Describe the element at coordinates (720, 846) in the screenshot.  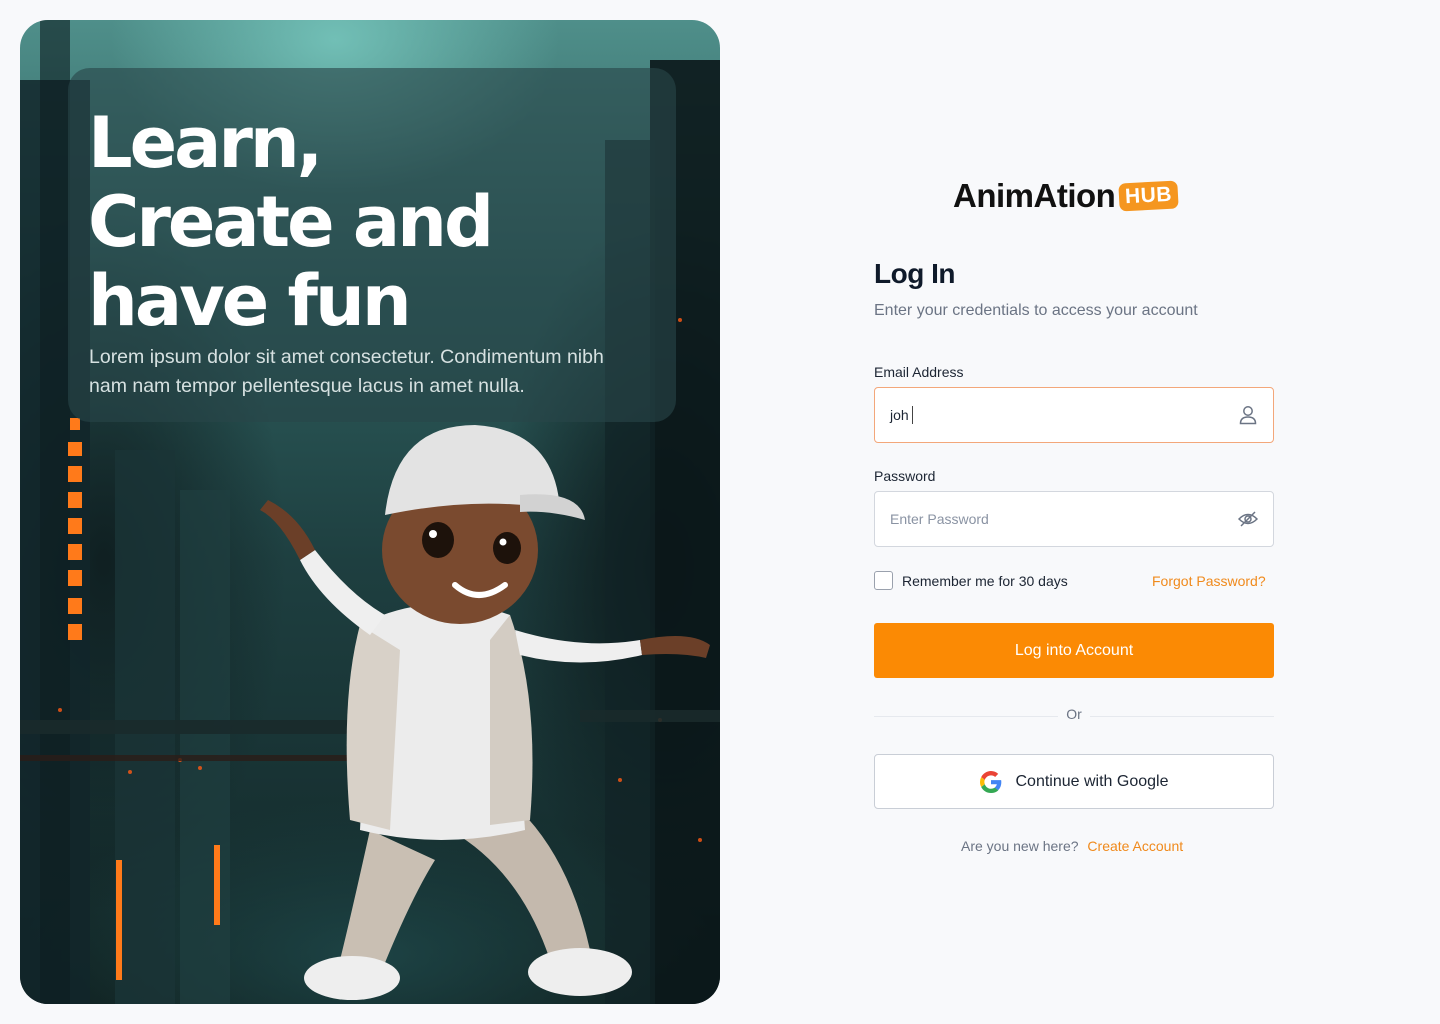
I see `signup-row: Are you new here? Create Account` at that location.